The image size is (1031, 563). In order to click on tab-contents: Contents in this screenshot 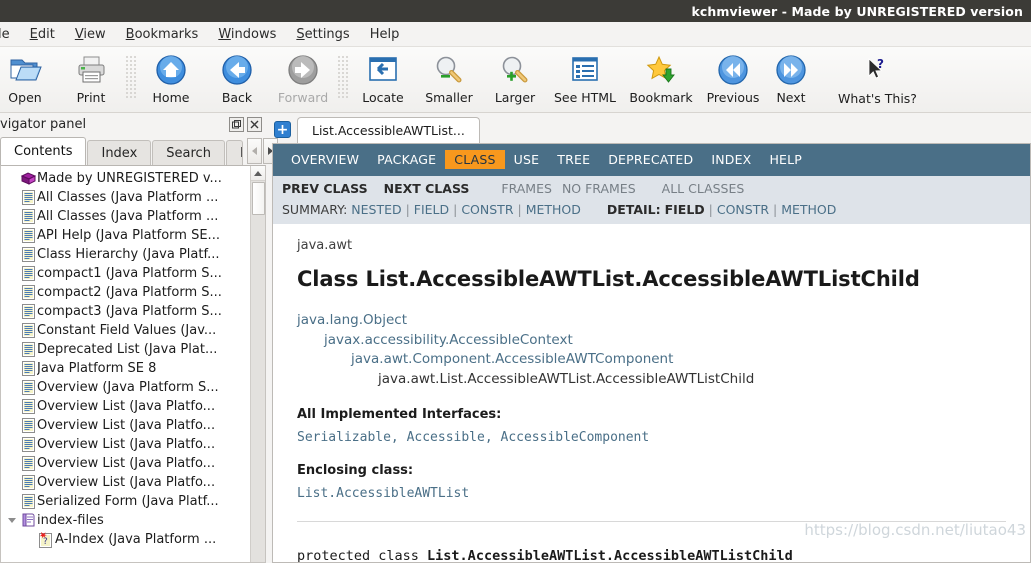, I will do `click(43, 151)`.